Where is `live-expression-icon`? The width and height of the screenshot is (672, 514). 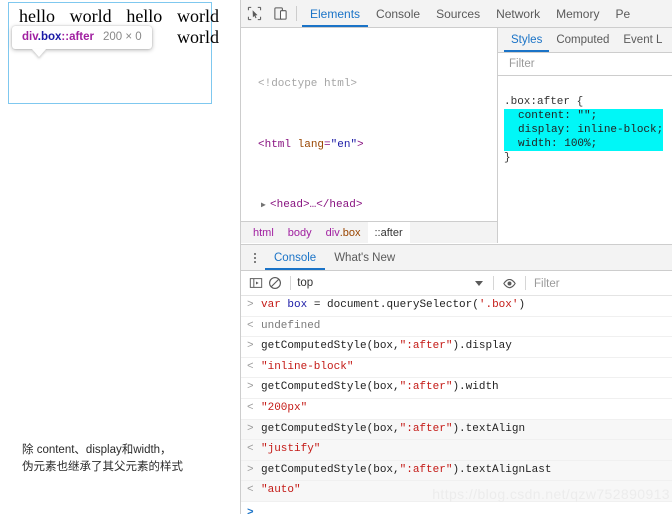
live-expression-icon is located at coordinates (509, 283).